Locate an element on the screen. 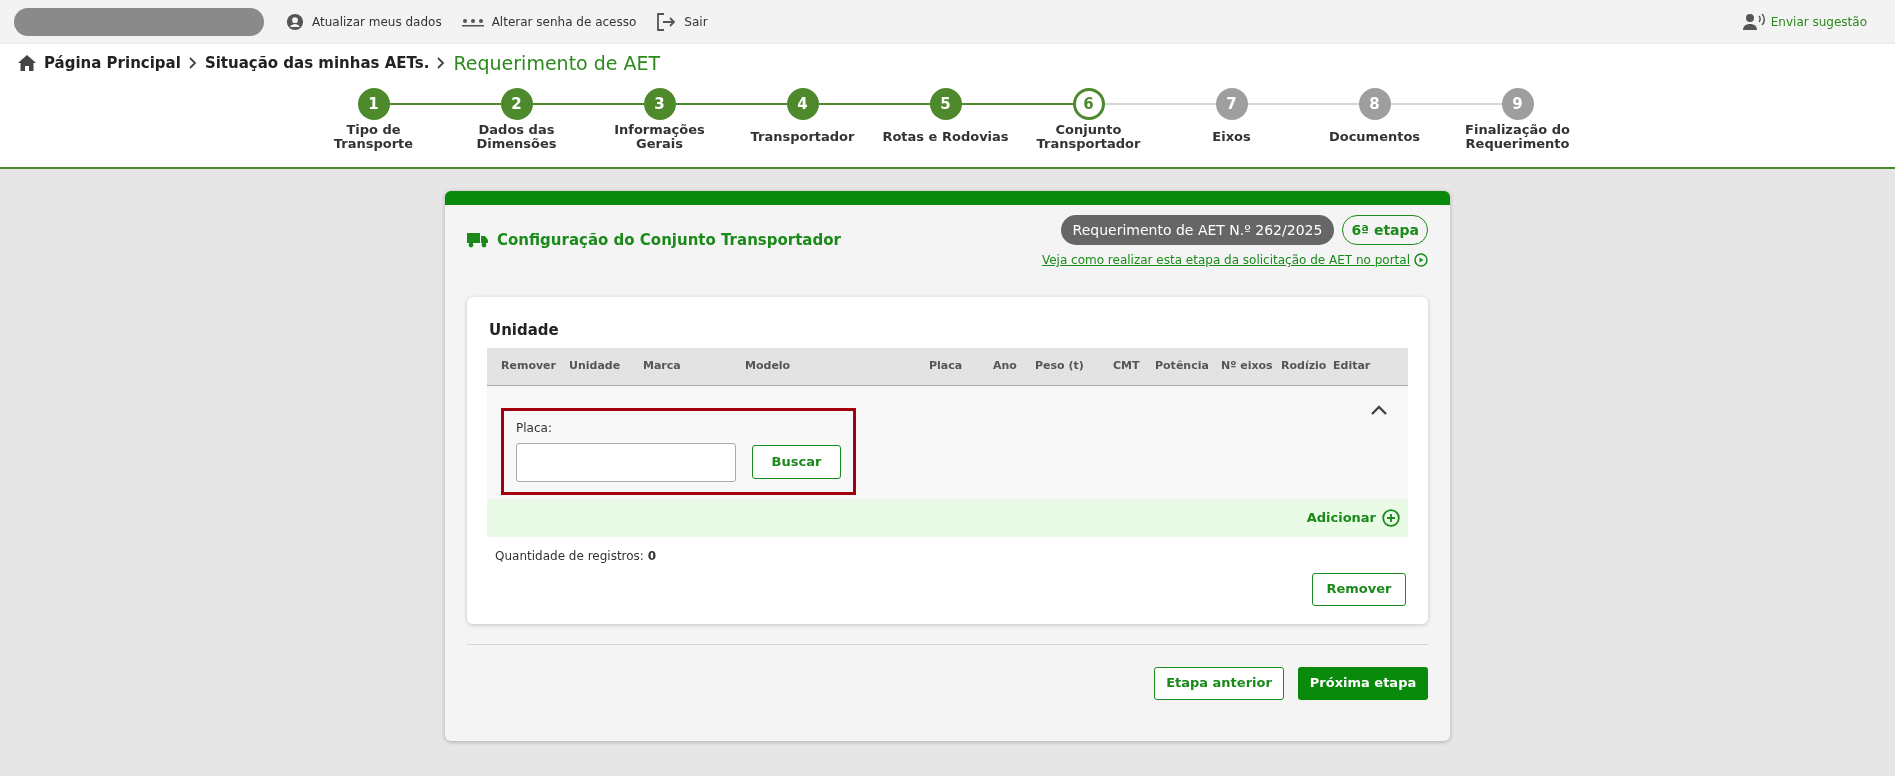 The width and height of the screenshot is (1895, 776). home-icon is located at coordinates (27, 63).